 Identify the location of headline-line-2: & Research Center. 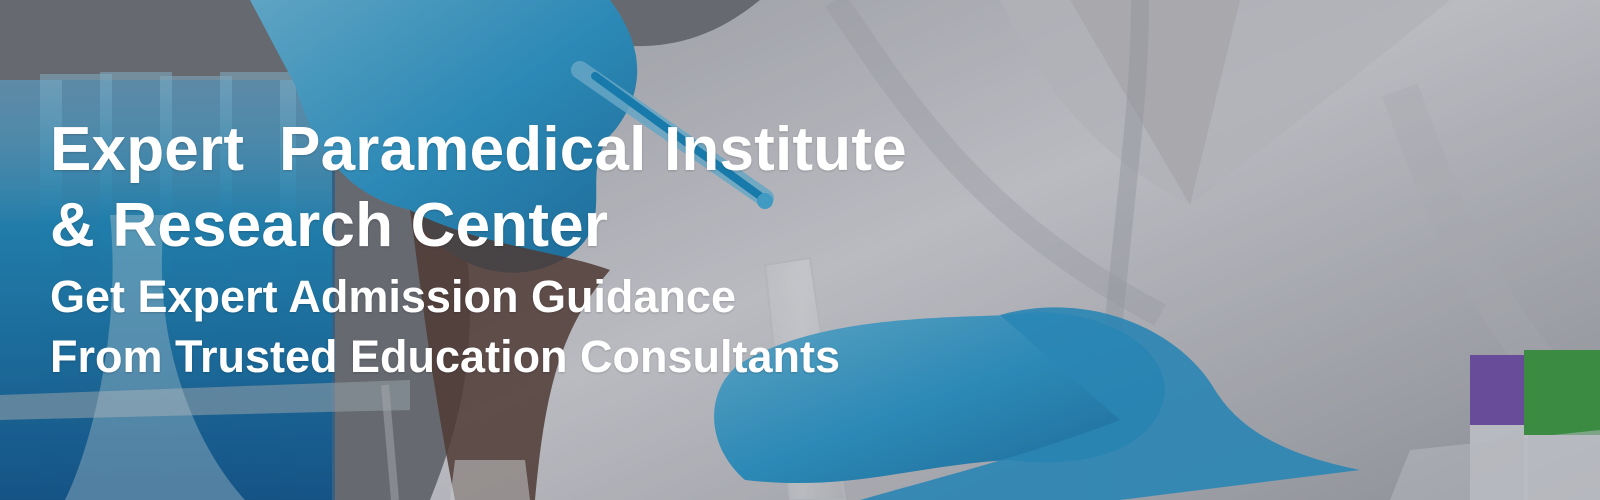
(329, 225).